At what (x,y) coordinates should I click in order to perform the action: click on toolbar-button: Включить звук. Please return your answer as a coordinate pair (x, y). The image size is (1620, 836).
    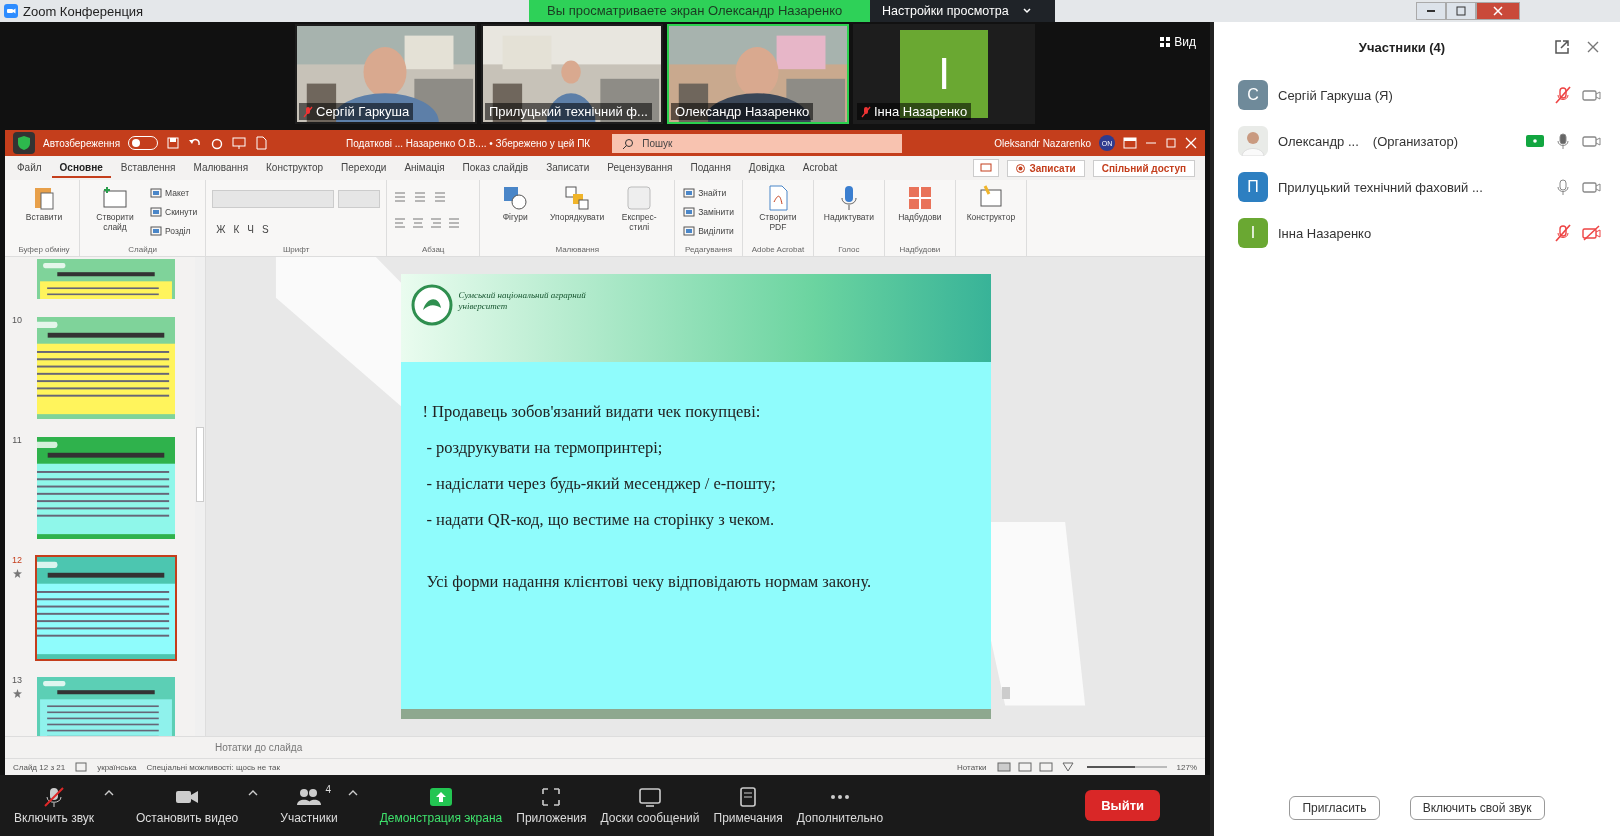
    Looking at the image, I should click on (54, 805).